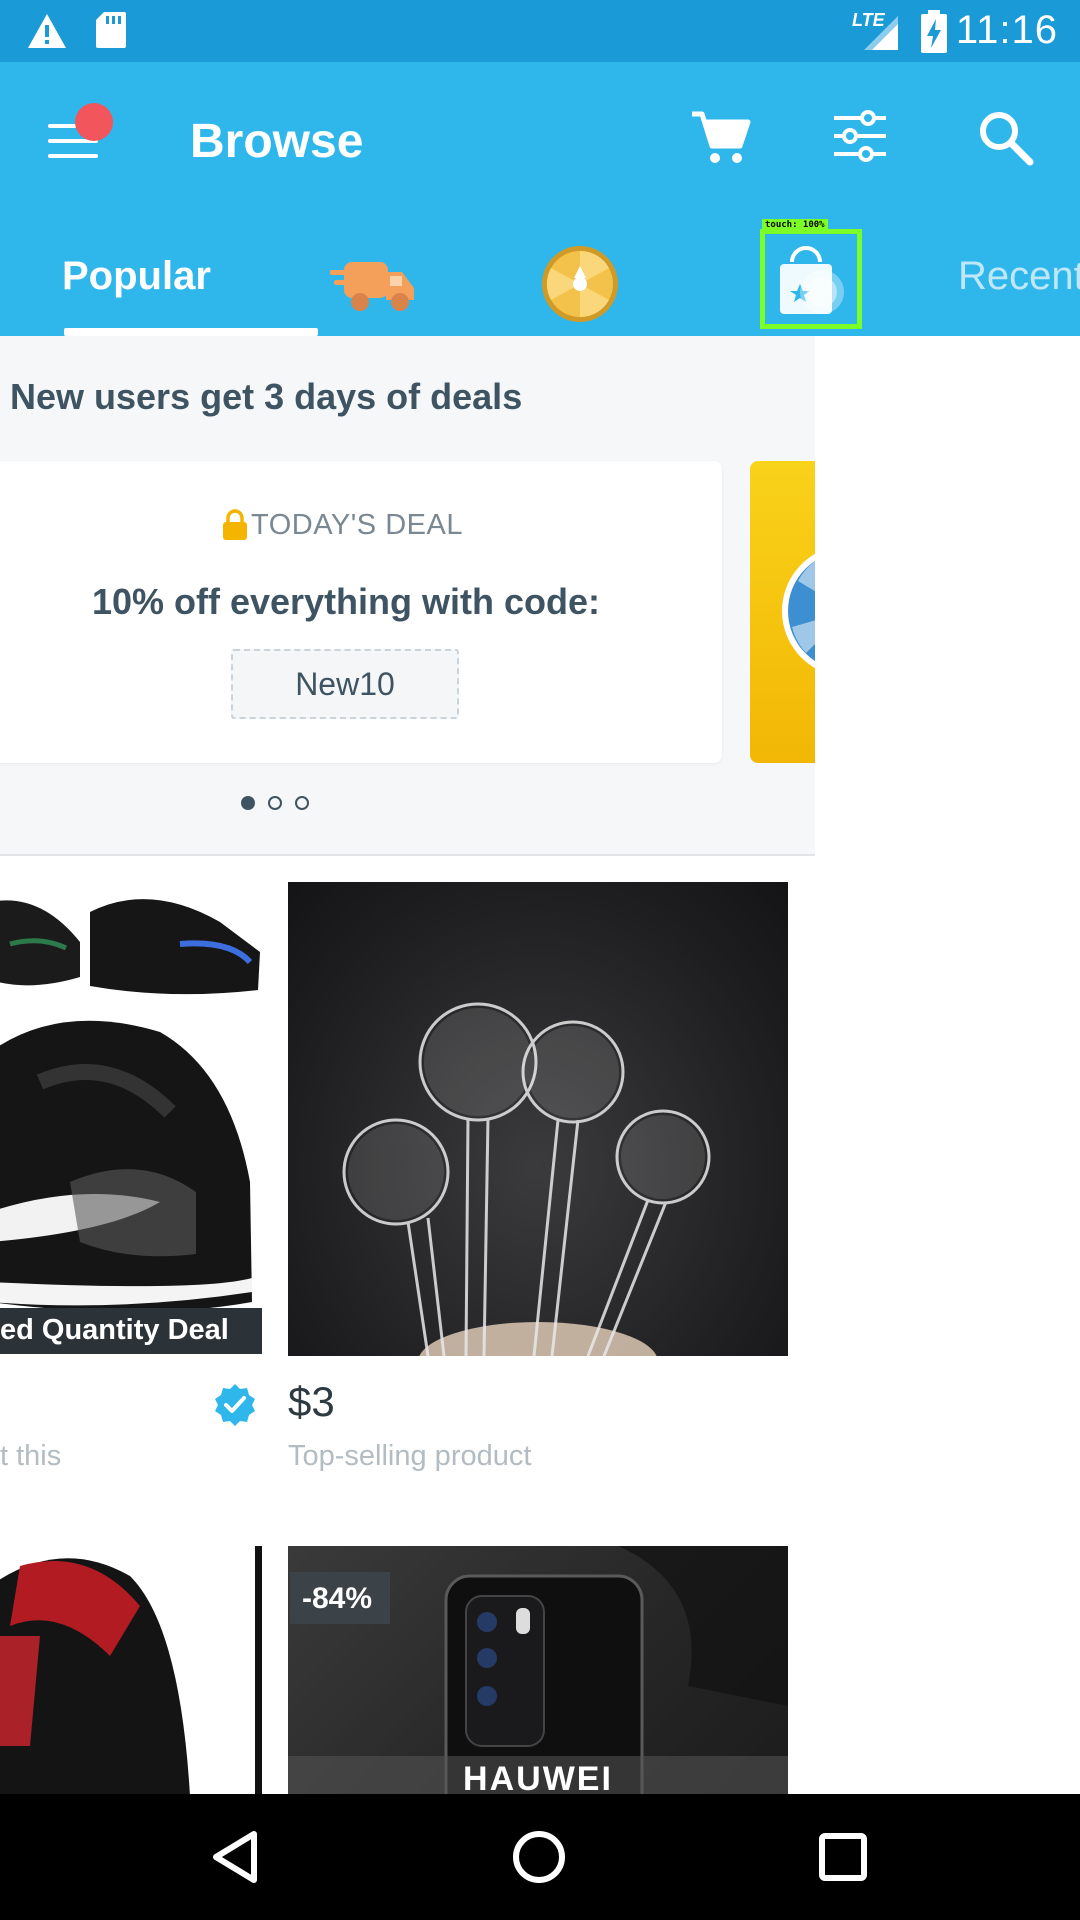 Image resolution: width=1080 pixels, height=1920 pixels. I want to click on touch-indicator-box, so click(811, 279).